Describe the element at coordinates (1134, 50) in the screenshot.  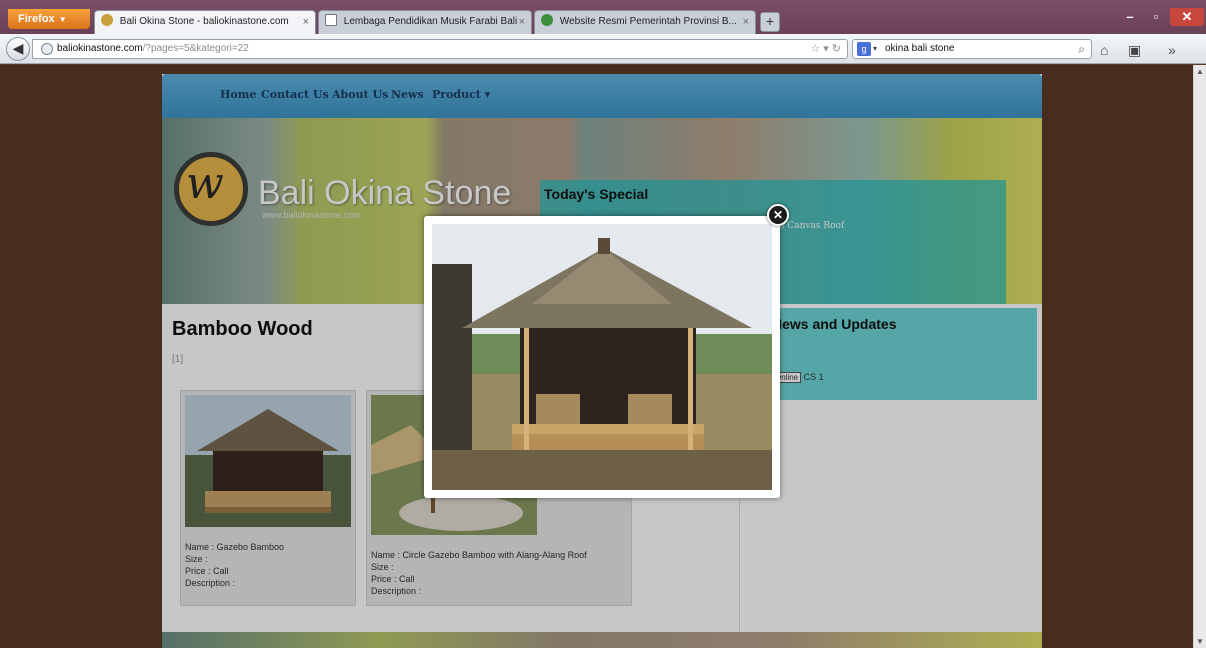
I see `bookmarks-menu-icon: ▣` at that location.